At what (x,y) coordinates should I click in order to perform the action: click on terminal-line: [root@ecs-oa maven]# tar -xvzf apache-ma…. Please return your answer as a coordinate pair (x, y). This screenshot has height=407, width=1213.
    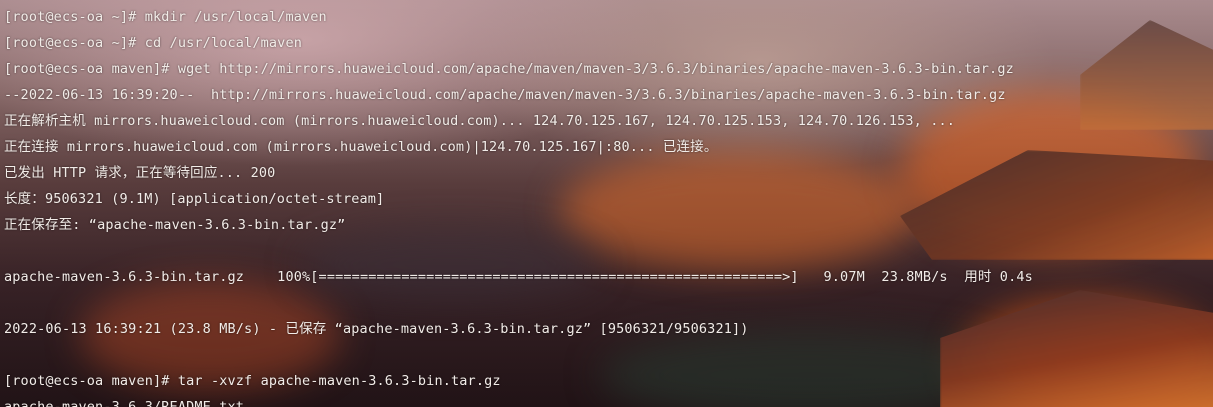
    Looking at the image, I should click on (252, 381).